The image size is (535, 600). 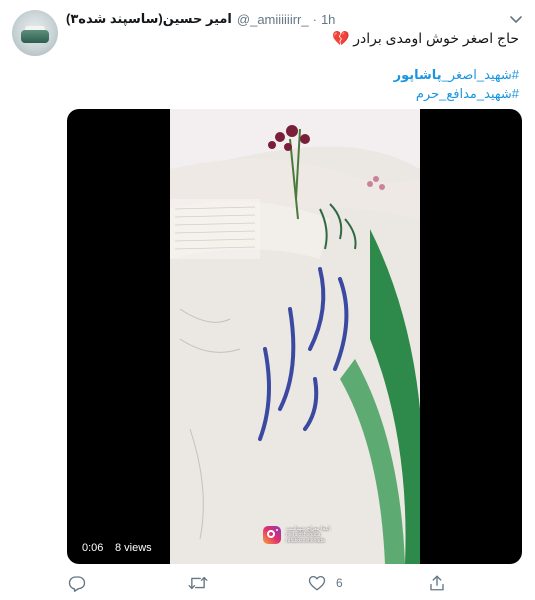 I want to click on share-button, so click(x=442, y=583).